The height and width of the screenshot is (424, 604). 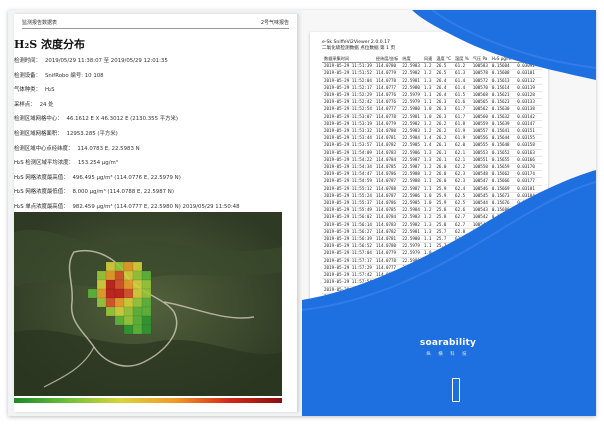 What do you see at coordinates (529, 88) in the screenshot?
I see `table-cell: 0.03119` at bounding box center [529, 88].